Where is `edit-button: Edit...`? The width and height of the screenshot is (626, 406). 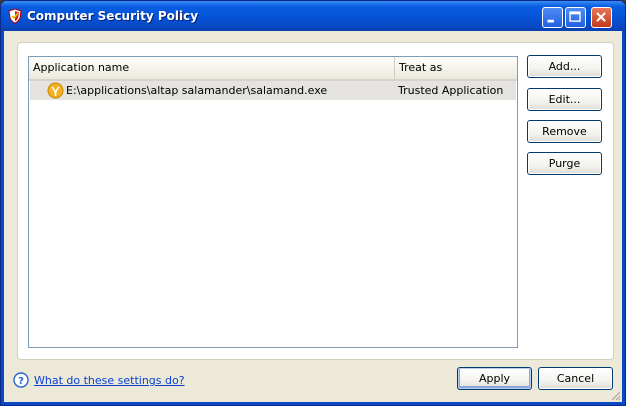
edit-button: Edit... is located at coordinates (564, 99).